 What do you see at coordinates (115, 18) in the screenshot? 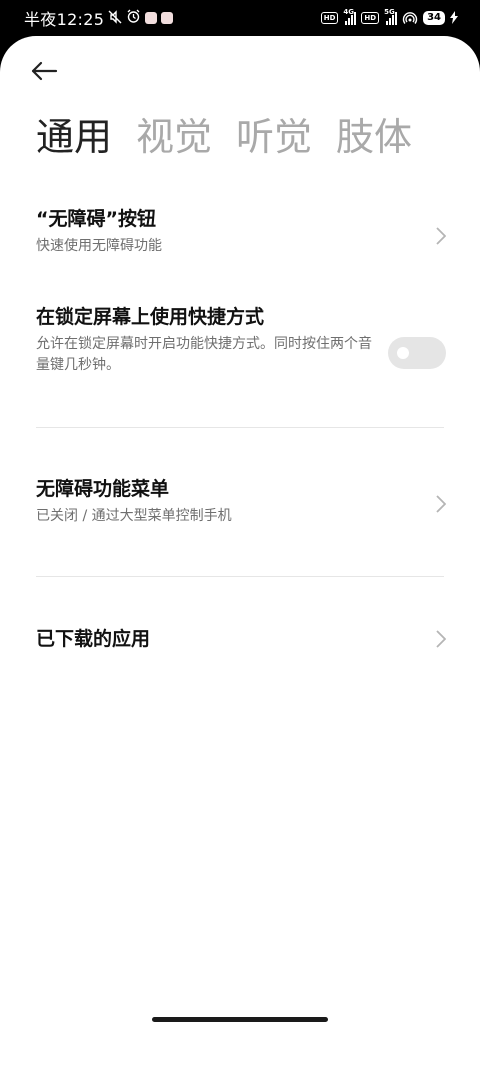
I see `mute-icon` at bounding box center [115, 18].